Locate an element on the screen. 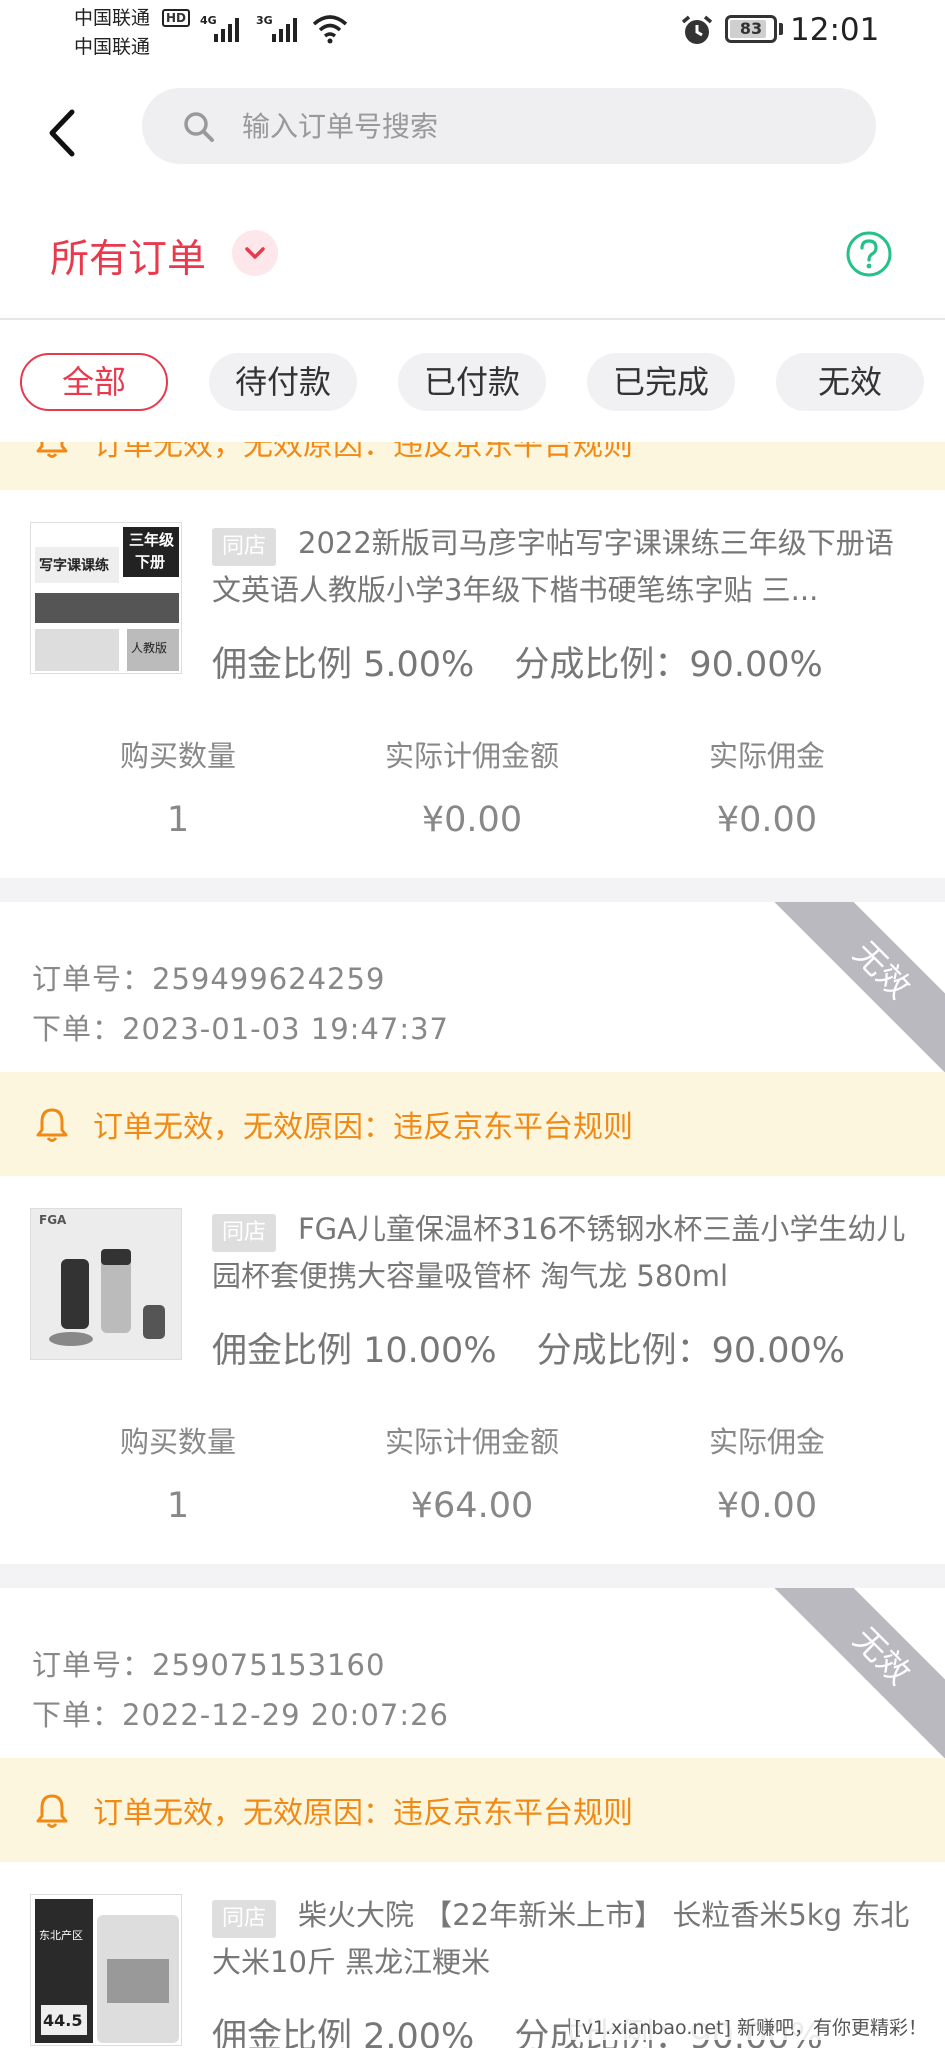 Image resolution: width=945 pixels, height=2048 pixels. header: 所有订单 is located at coordinates (472, 191).